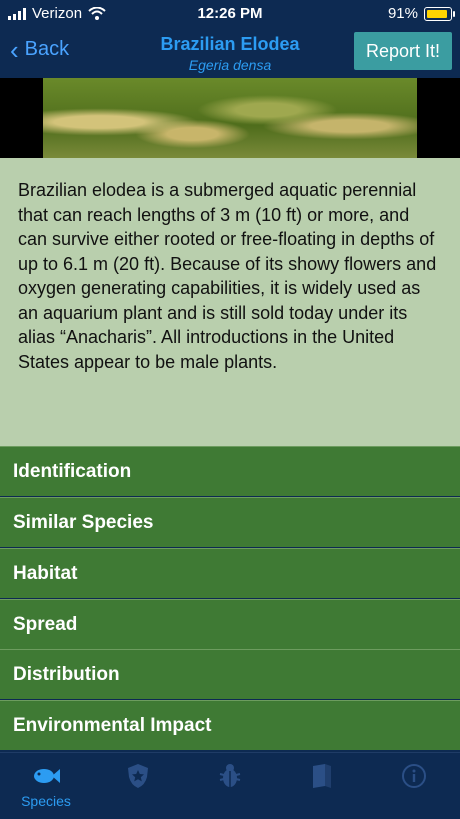 This screenshot has height=819, width=460. What do you see at coordinates (230, 471) in the screenshot?
I see `section-identification: Identification` at bounding box center [230, 471].